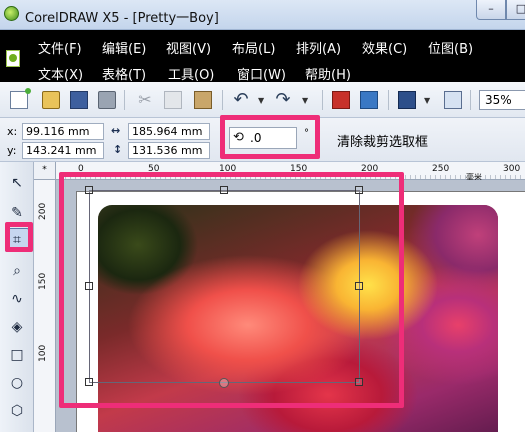 This screenshot has width=525, height=432. I want to click on smart-fill-tool-icon: ◈, so click(17, 327).